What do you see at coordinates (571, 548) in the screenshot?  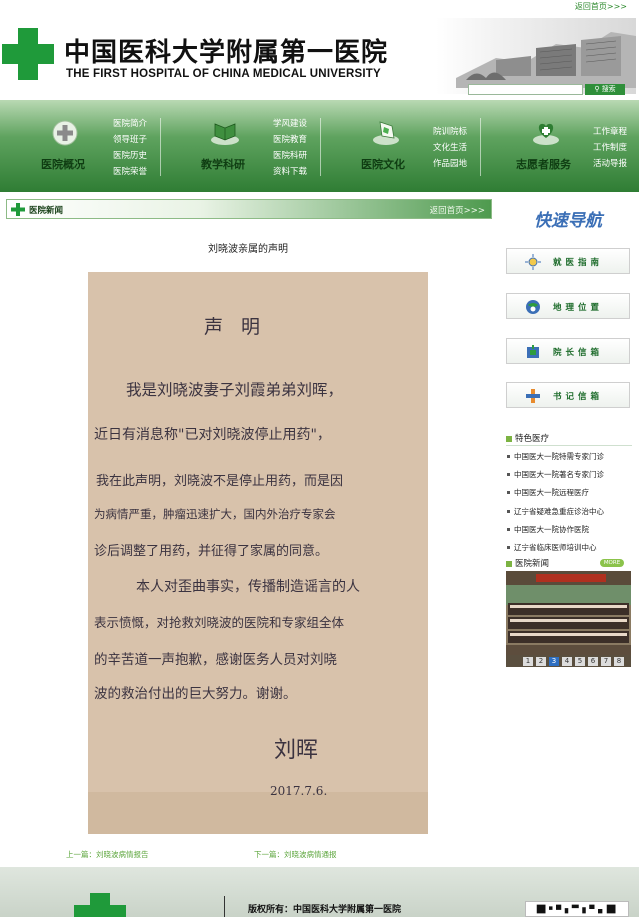 I see `list-item: 辽宁省临床医师培训中心` at bounding box center [571, 548].